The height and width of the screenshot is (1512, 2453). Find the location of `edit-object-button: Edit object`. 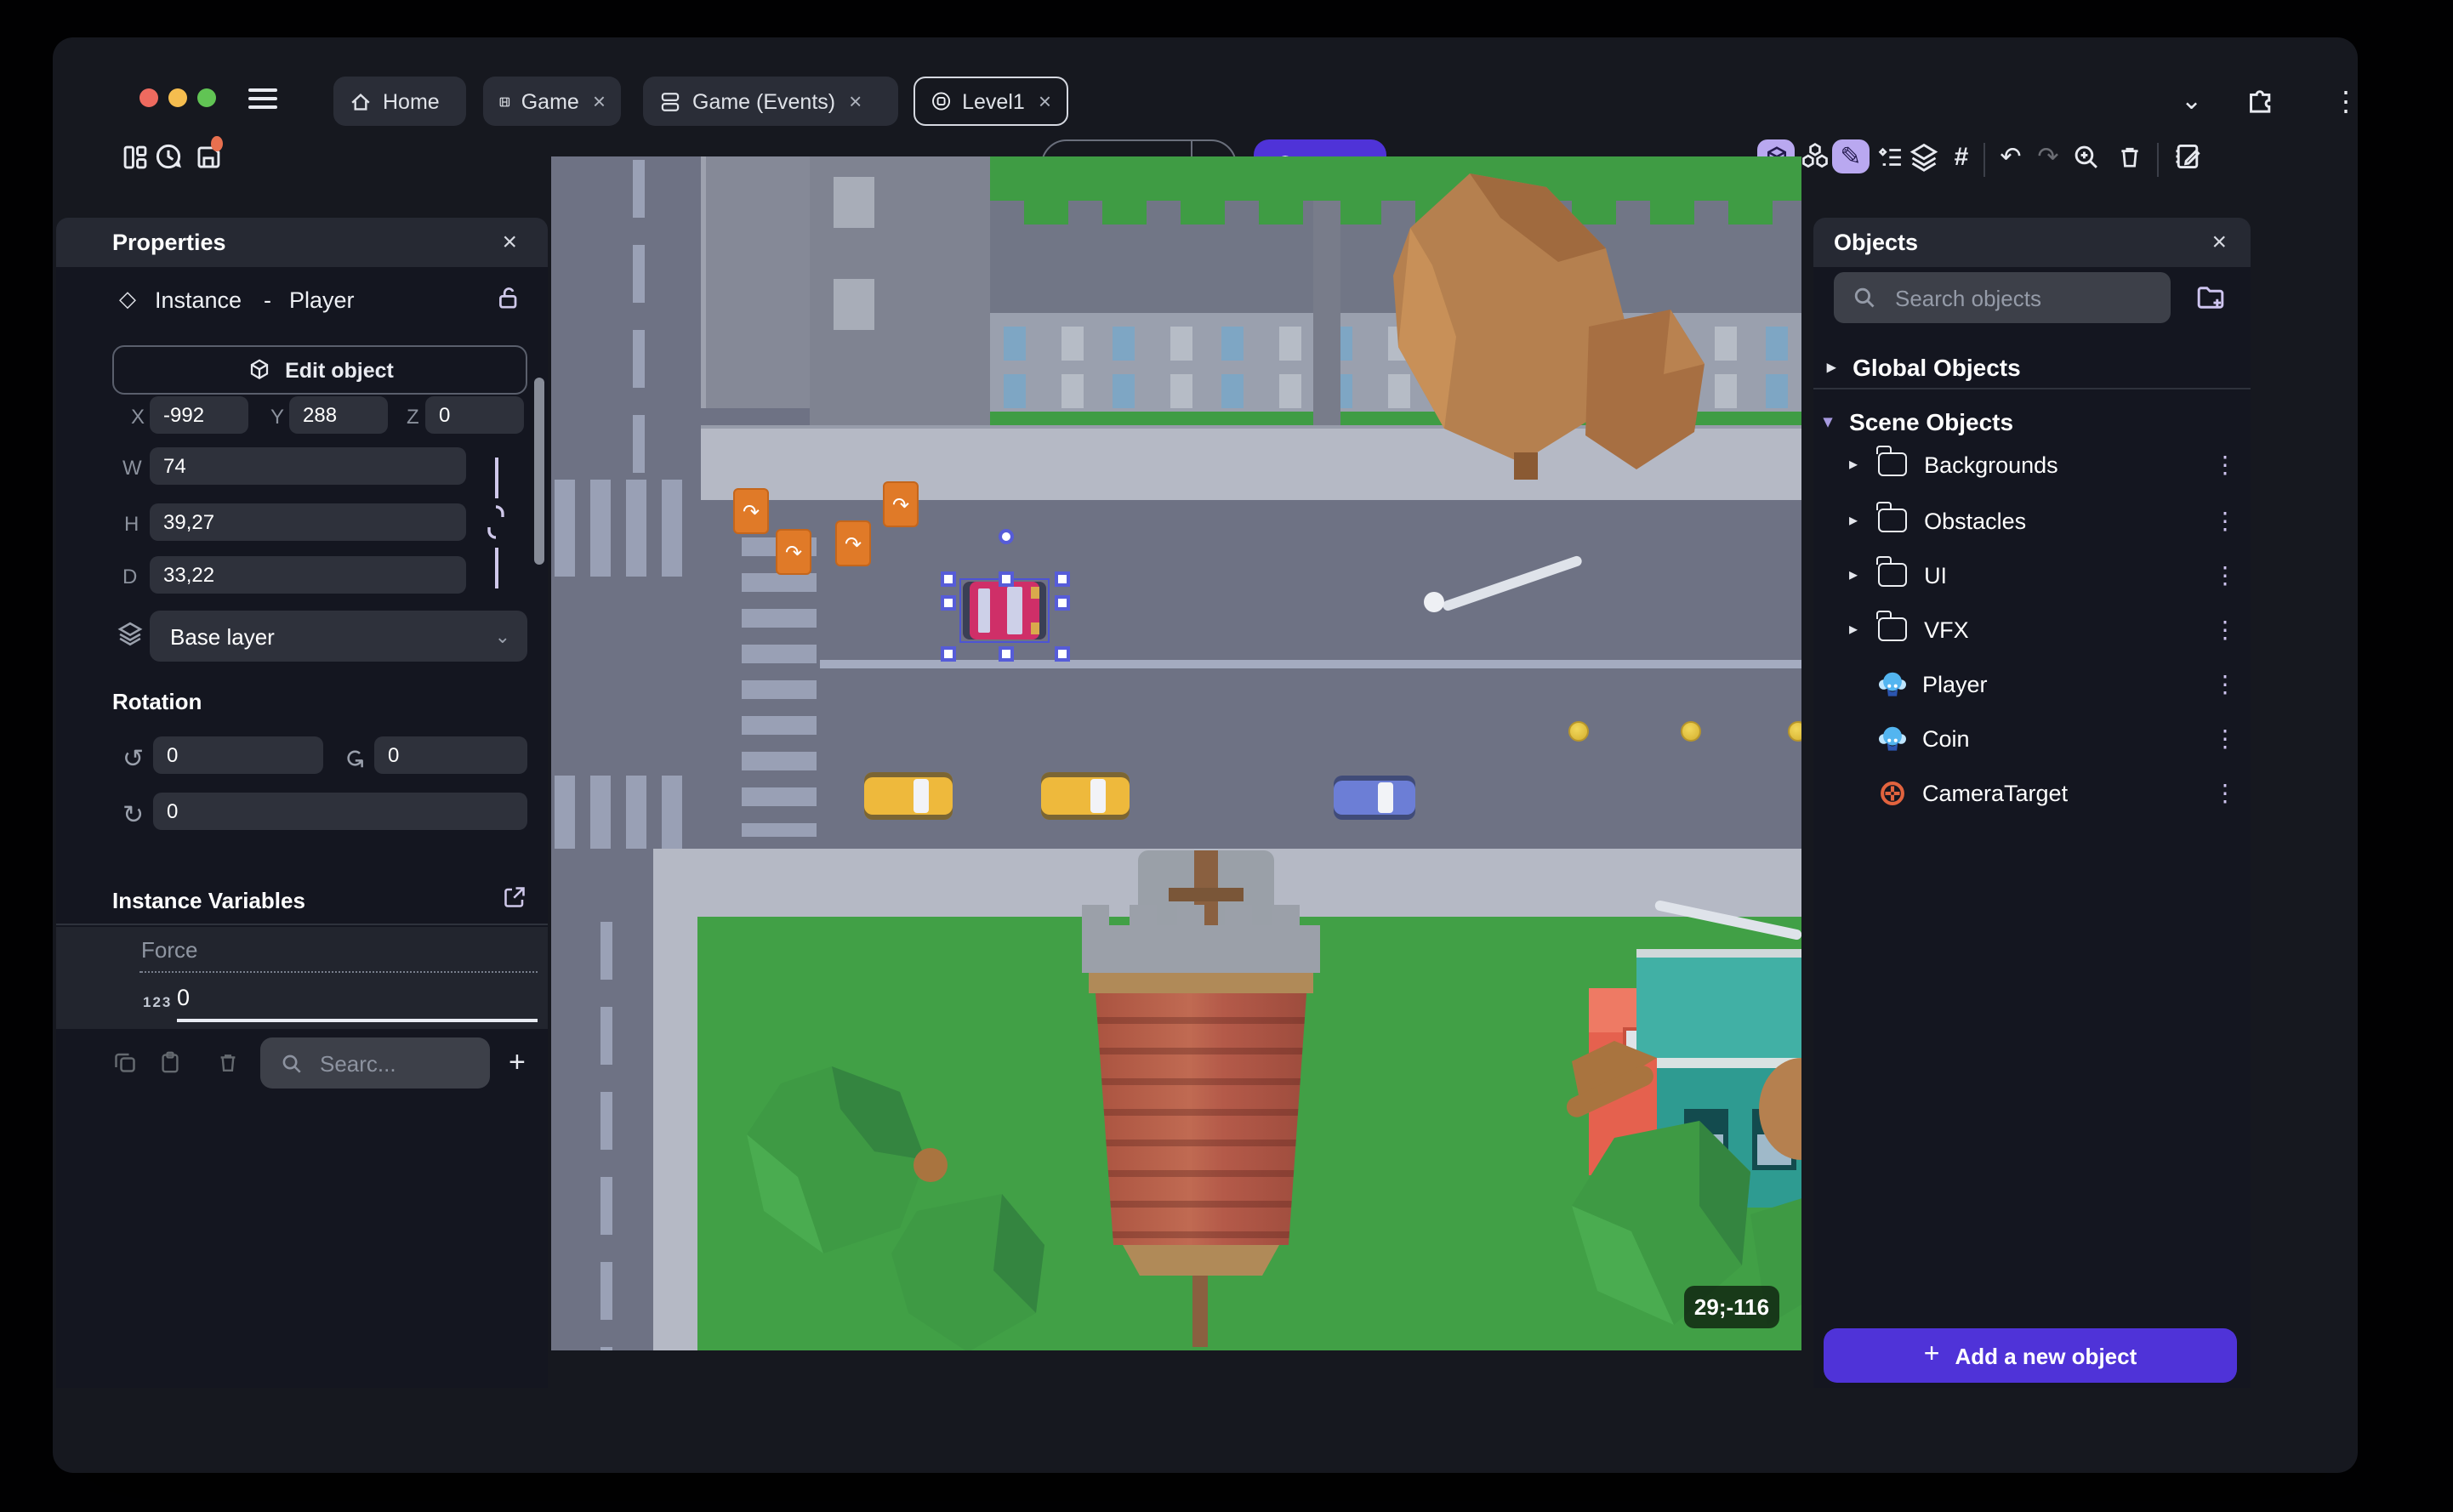

edit-object-button: Edit object is located at coordinates (319, 370).